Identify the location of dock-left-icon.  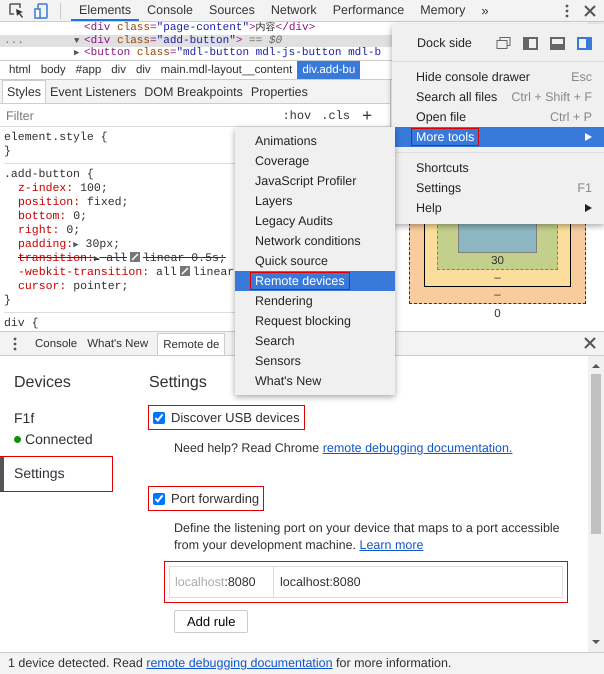
(530, 43).